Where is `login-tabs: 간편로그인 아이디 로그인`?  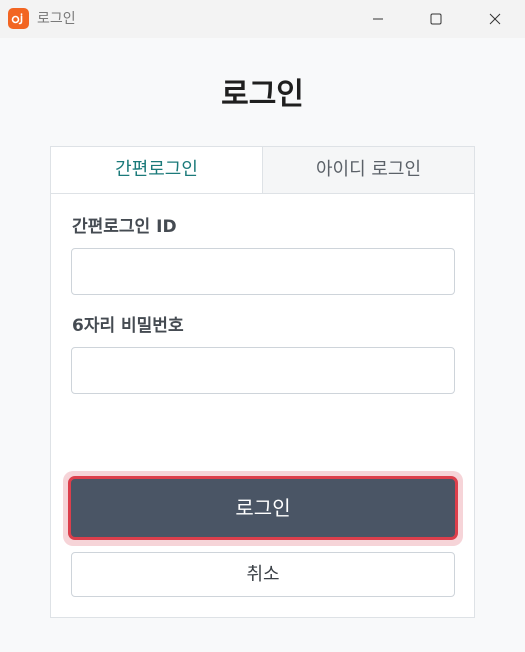
login-tabs: 간편로그인 아이디 로그인 is located at coordinates (262, 170).